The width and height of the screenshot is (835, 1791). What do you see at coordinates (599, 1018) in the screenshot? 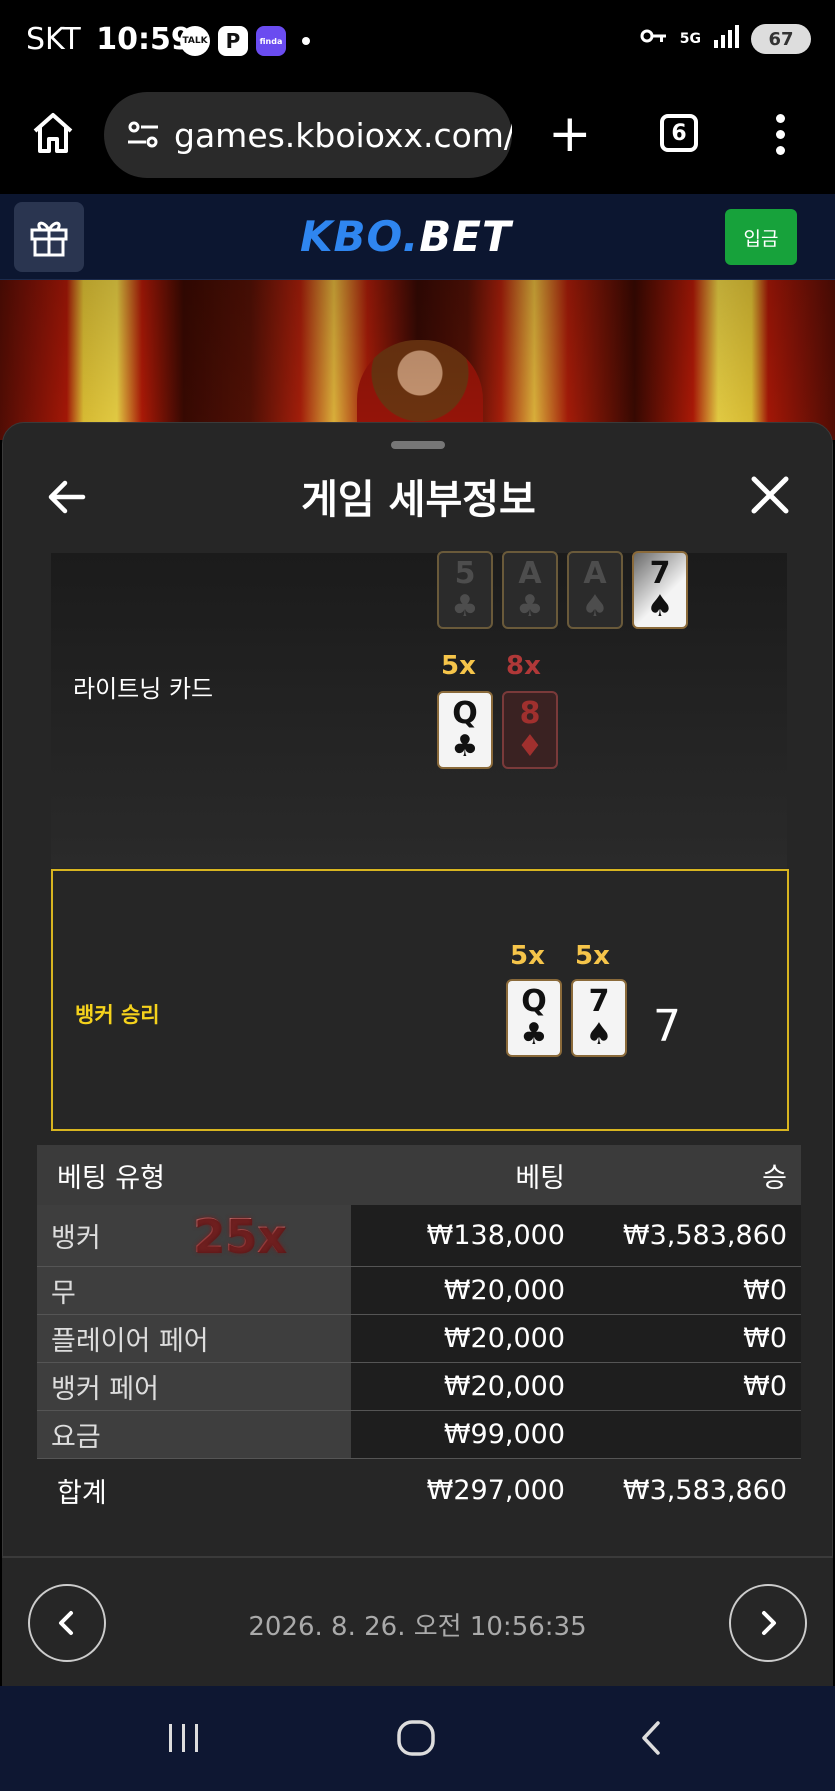
I see `banker-card: 7 ♠` at bounding box center [599, 1018].